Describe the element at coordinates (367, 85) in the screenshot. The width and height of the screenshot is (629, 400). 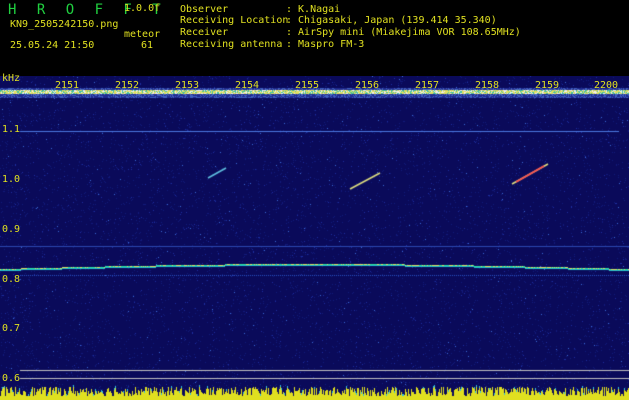
I see `time-tick-label: 2156` at that location.